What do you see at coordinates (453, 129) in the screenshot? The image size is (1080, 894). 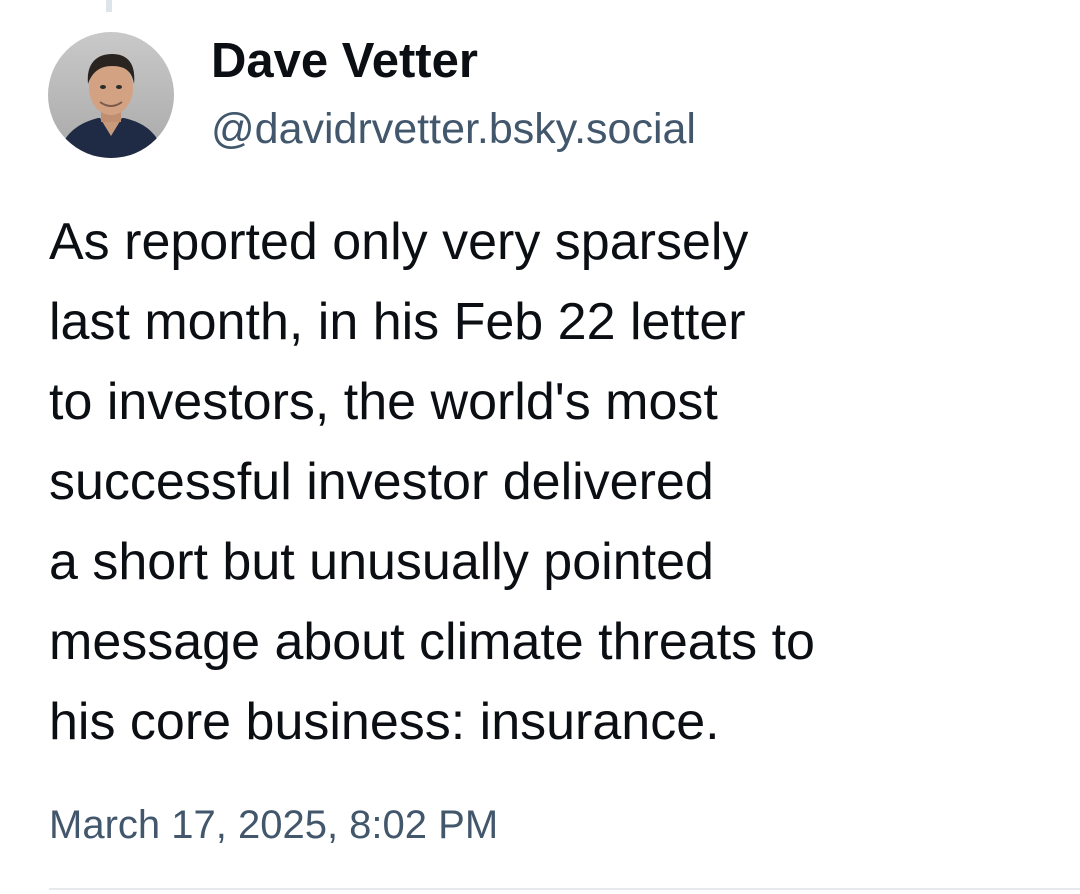 I see `author-handle: @davidrvetter.bsky.social` at bounding box center [453, 129].